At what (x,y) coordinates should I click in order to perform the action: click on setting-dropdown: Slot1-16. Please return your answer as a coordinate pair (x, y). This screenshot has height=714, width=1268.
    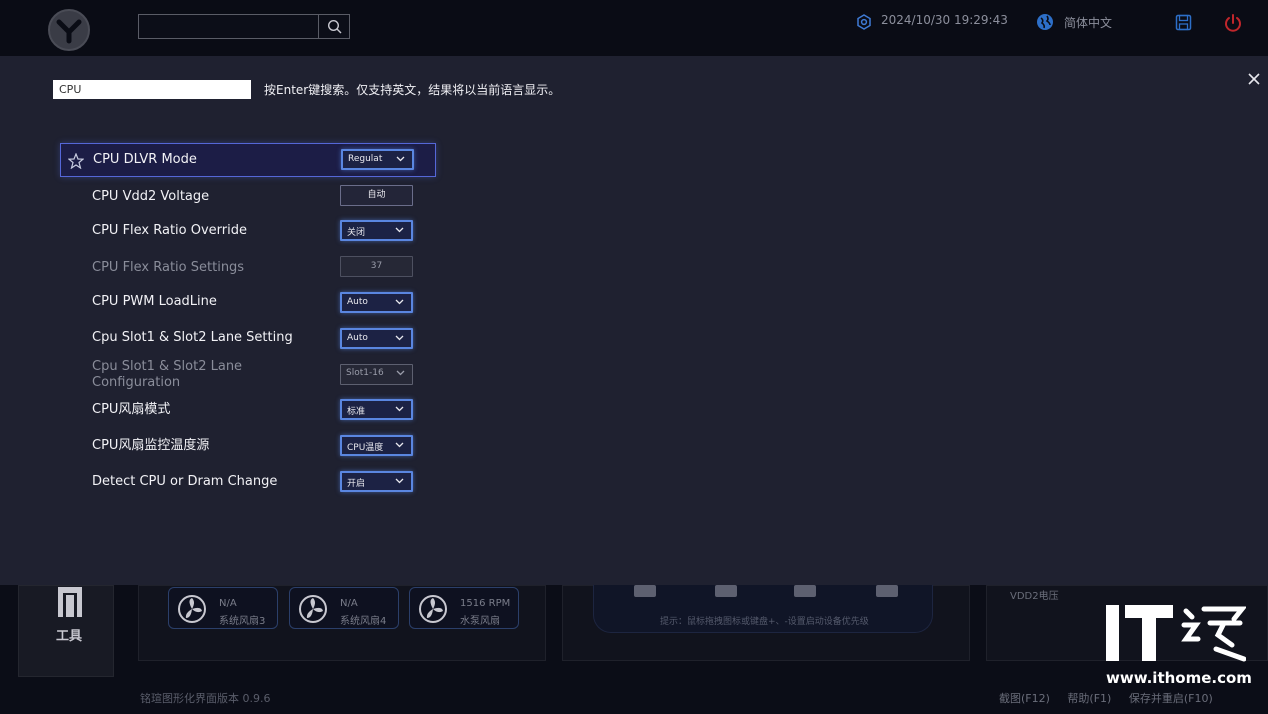
    Looking at the image, I should click on (376, 374).